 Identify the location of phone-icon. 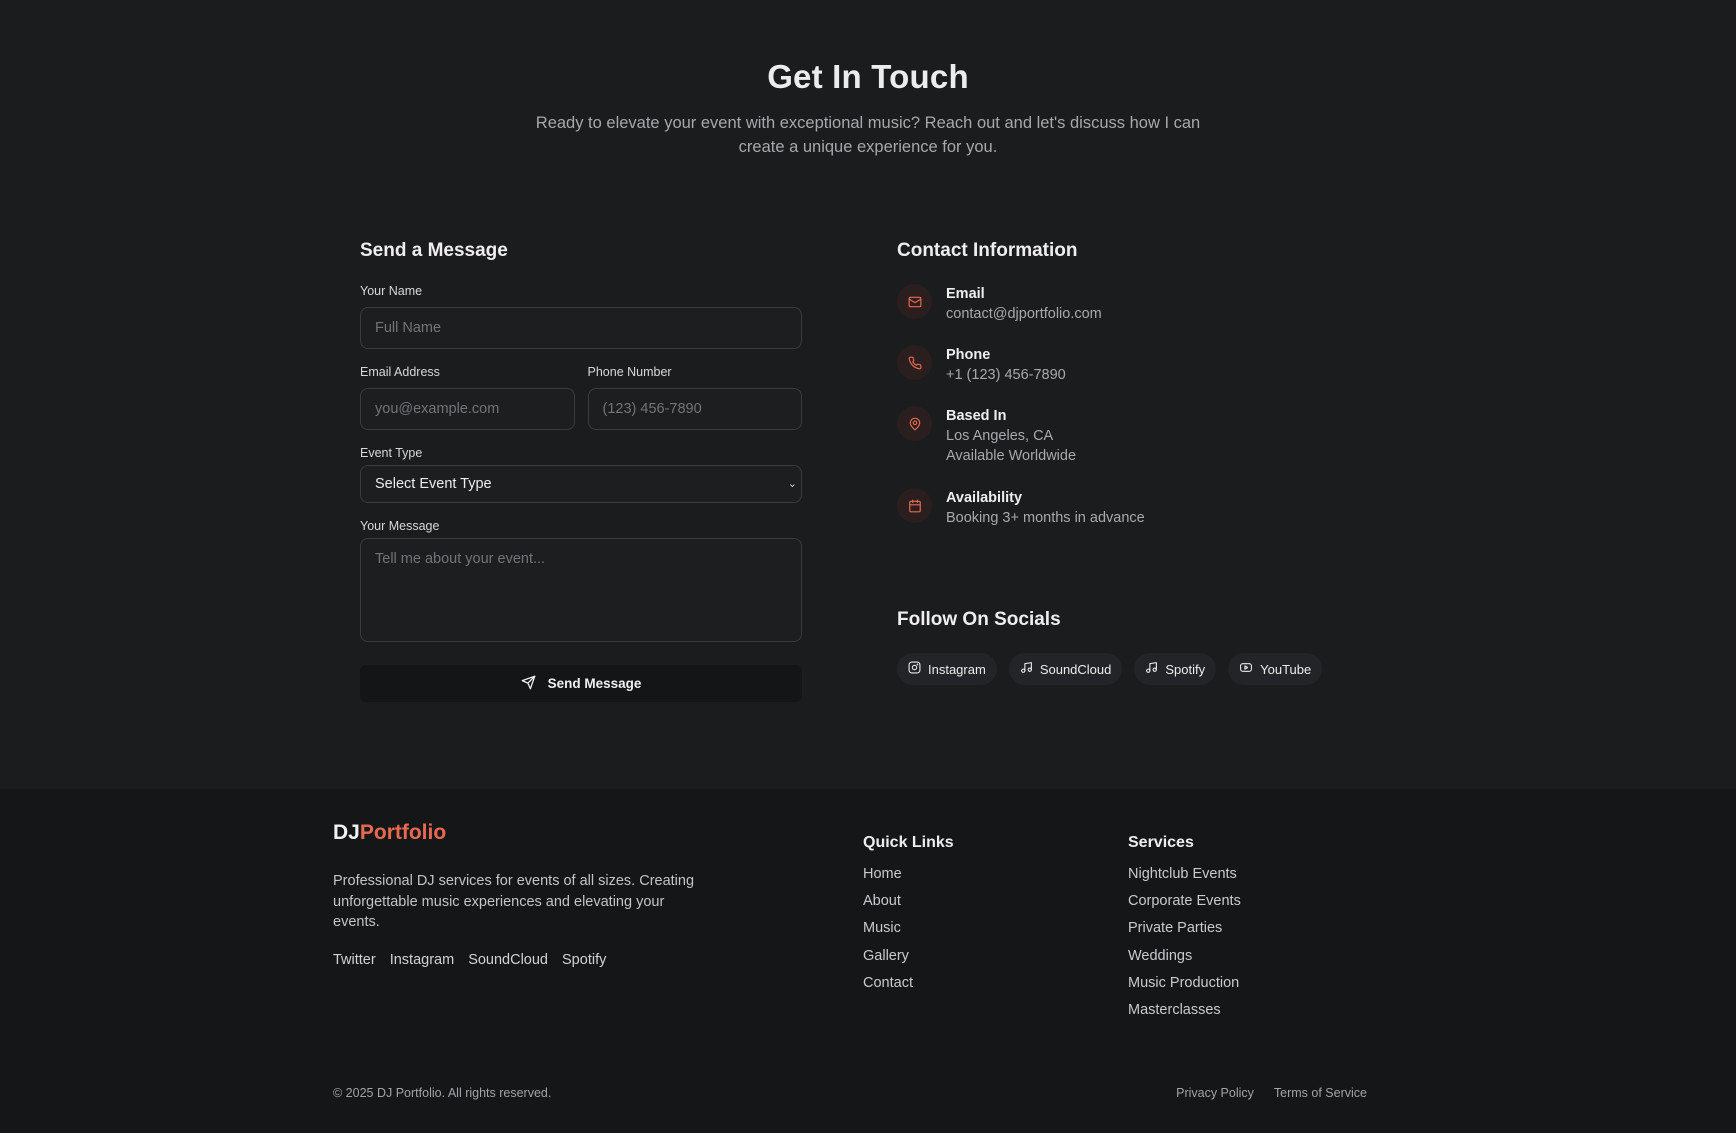
(914, 362).